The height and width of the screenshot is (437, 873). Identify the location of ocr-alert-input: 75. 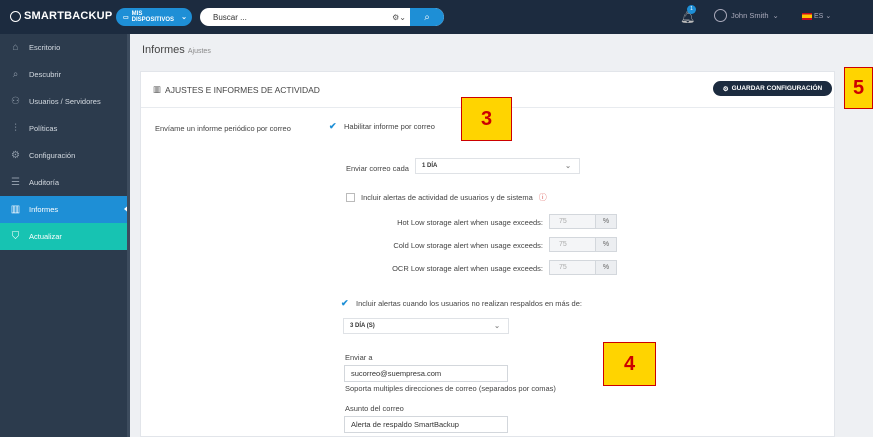
(572, 267).